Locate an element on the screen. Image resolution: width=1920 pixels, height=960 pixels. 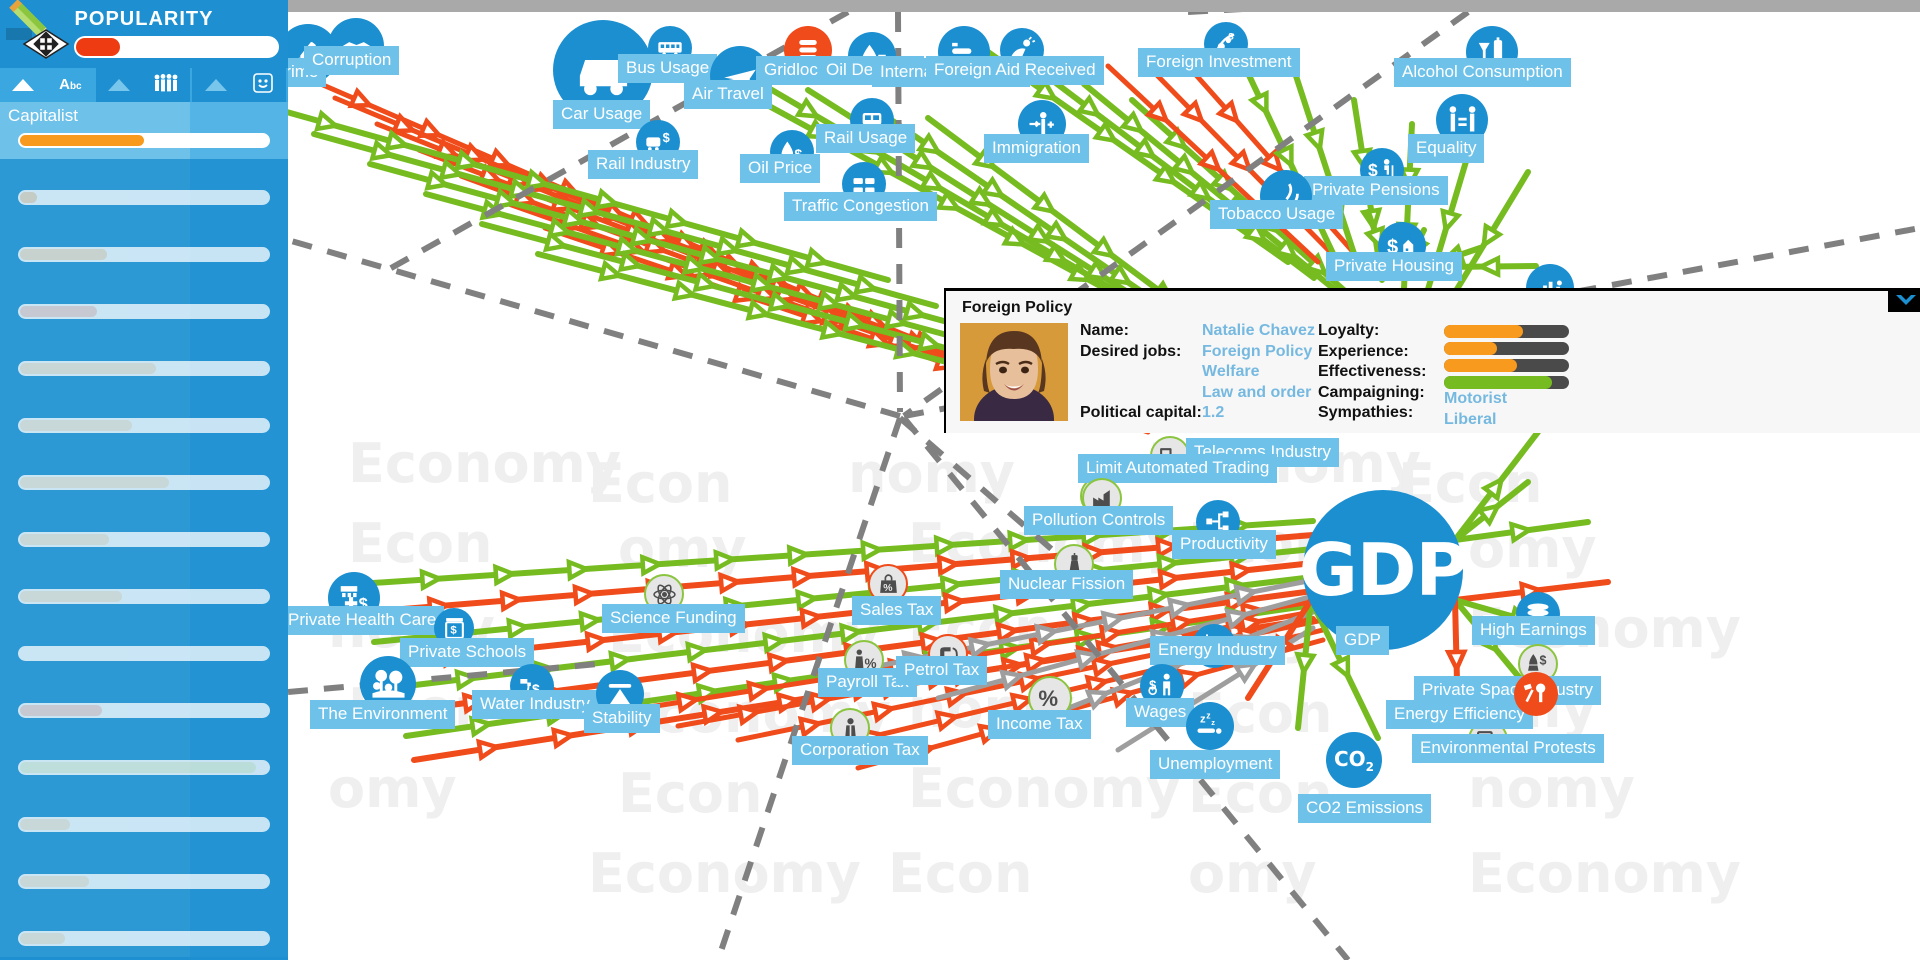
map-node-label: Foreign Aid Received is located at coordinates (1015, 70).